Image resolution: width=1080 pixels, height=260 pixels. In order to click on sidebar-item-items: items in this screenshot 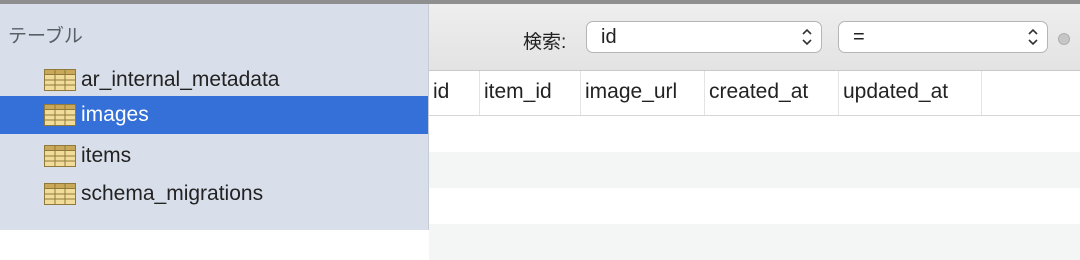, I will do `click(214, 156)`.